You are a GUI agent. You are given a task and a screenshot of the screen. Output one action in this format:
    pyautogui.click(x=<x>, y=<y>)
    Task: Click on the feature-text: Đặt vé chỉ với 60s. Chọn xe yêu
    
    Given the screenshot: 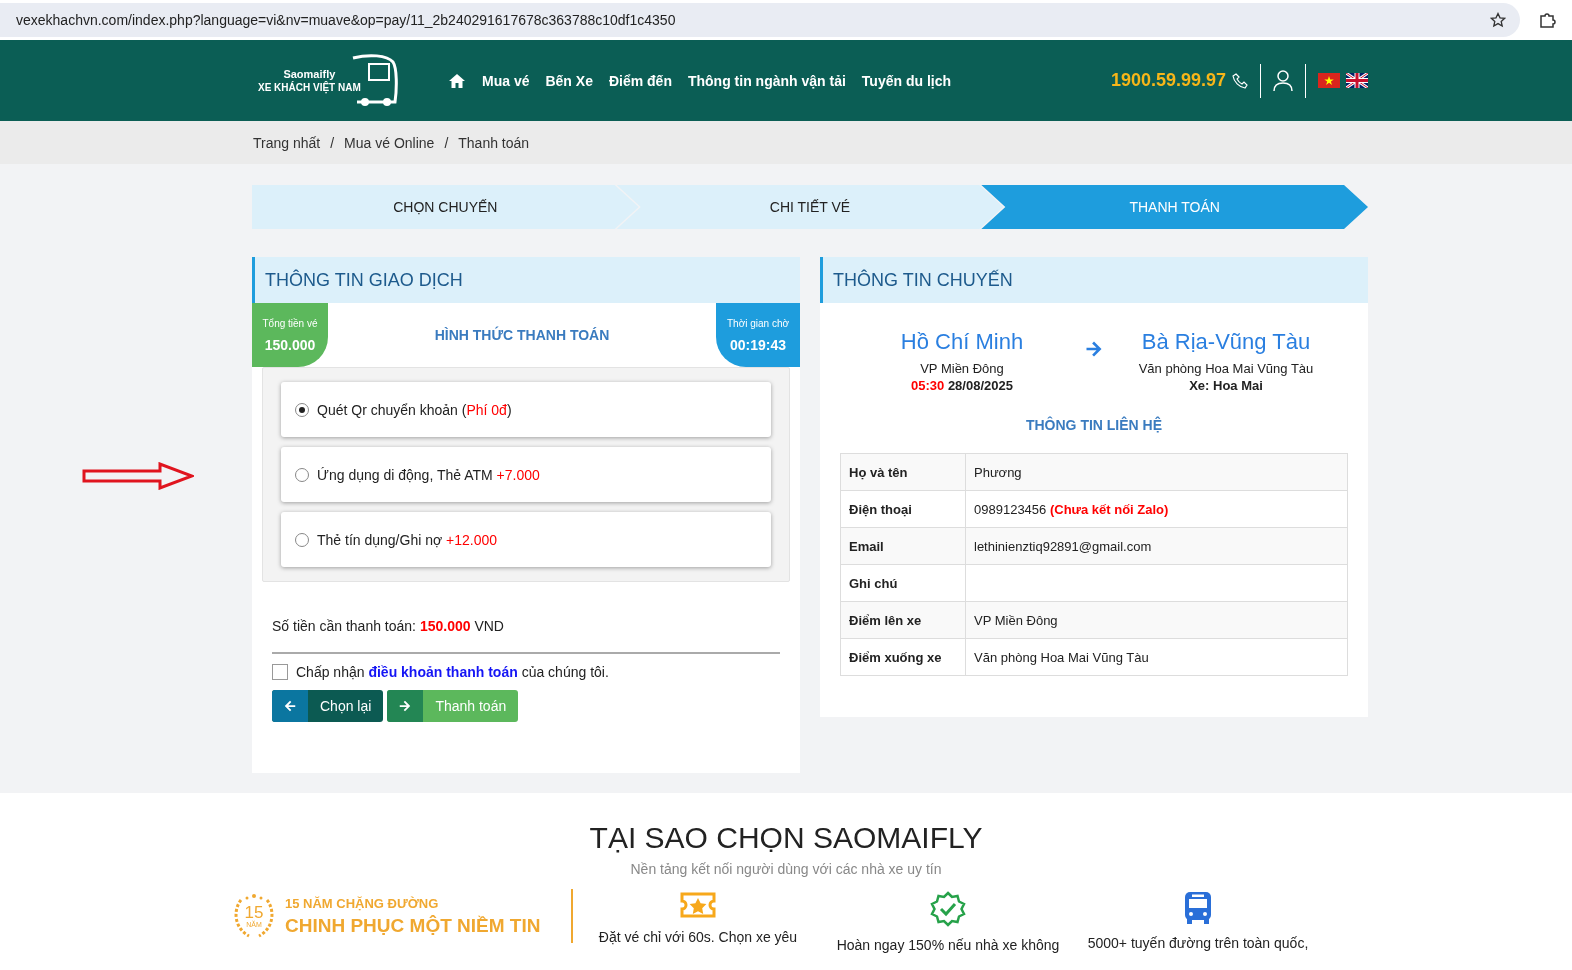 What is the action you would take?
    pyautogui.click(x=698, y=937)
    